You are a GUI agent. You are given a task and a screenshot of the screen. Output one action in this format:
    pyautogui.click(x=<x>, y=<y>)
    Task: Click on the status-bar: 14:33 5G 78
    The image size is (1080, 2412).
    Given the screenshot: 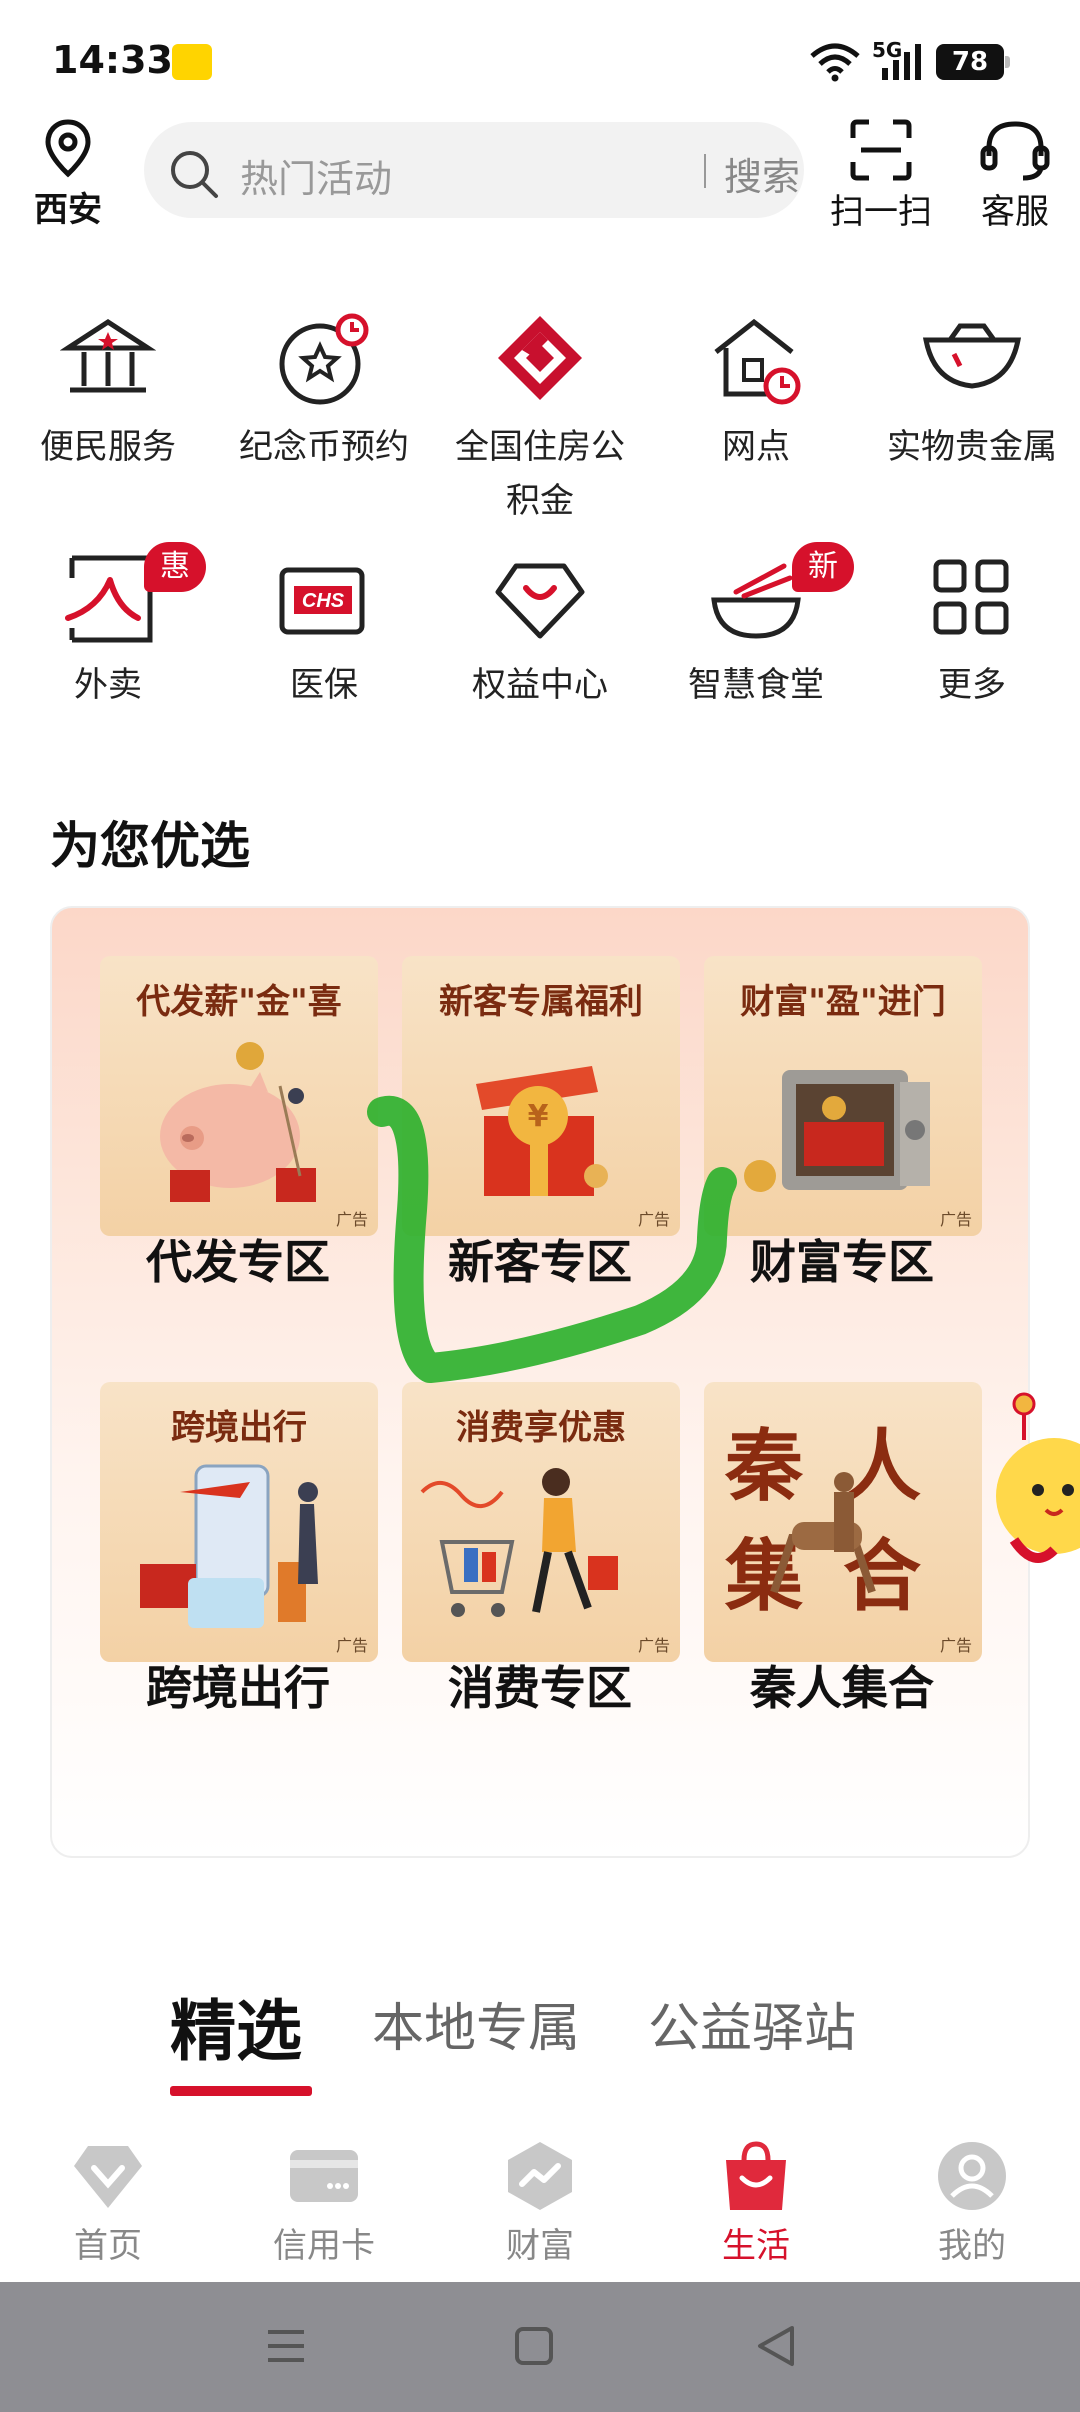 What is the action you would take?
    pyautogui.click(x=540, y=60)
    